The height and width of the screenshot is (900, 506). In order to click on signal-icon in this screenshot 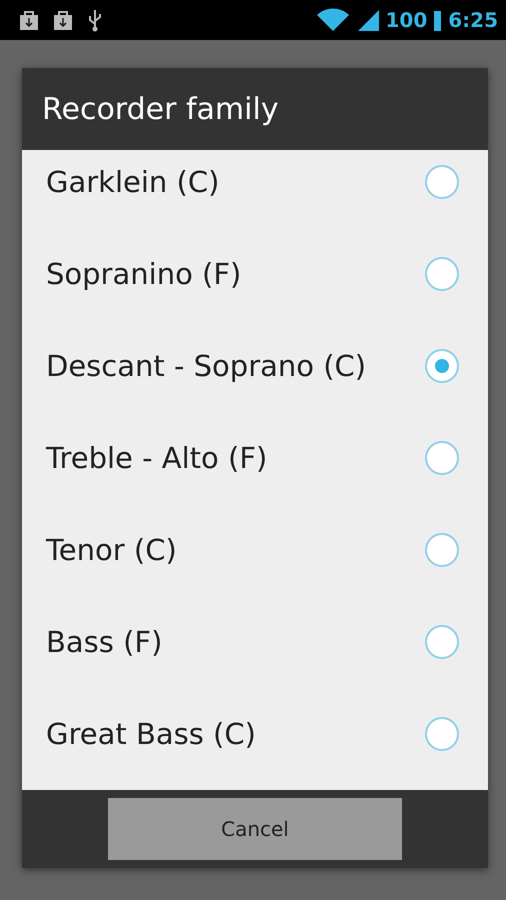, I will do `click(368, 20)`.